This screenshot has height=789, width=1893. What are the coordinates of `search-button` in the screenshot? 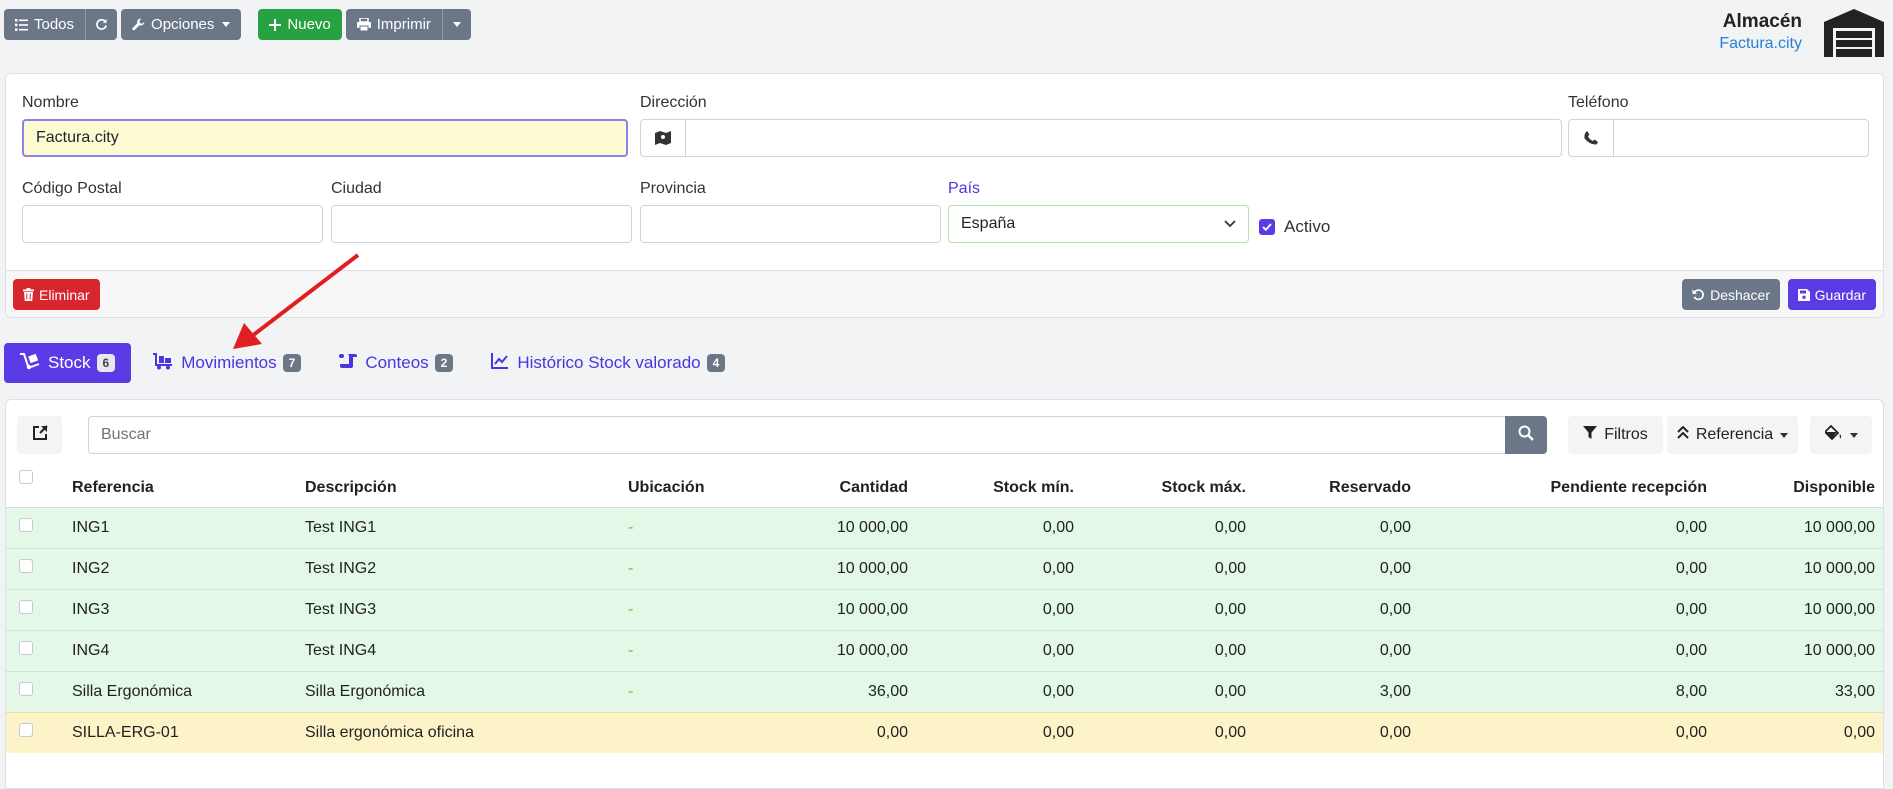 It's located at (1526, 435).